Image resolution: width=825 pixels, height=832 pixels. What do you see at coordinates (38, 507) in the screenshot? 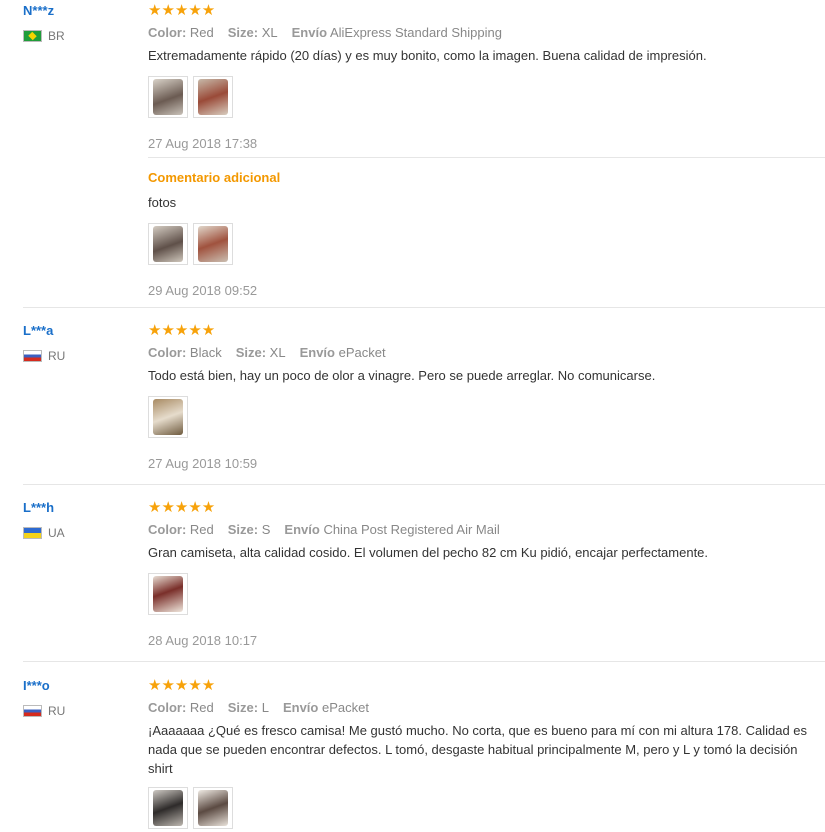
I see `reviewer-name: L***h` at bounding box center [38, 507].